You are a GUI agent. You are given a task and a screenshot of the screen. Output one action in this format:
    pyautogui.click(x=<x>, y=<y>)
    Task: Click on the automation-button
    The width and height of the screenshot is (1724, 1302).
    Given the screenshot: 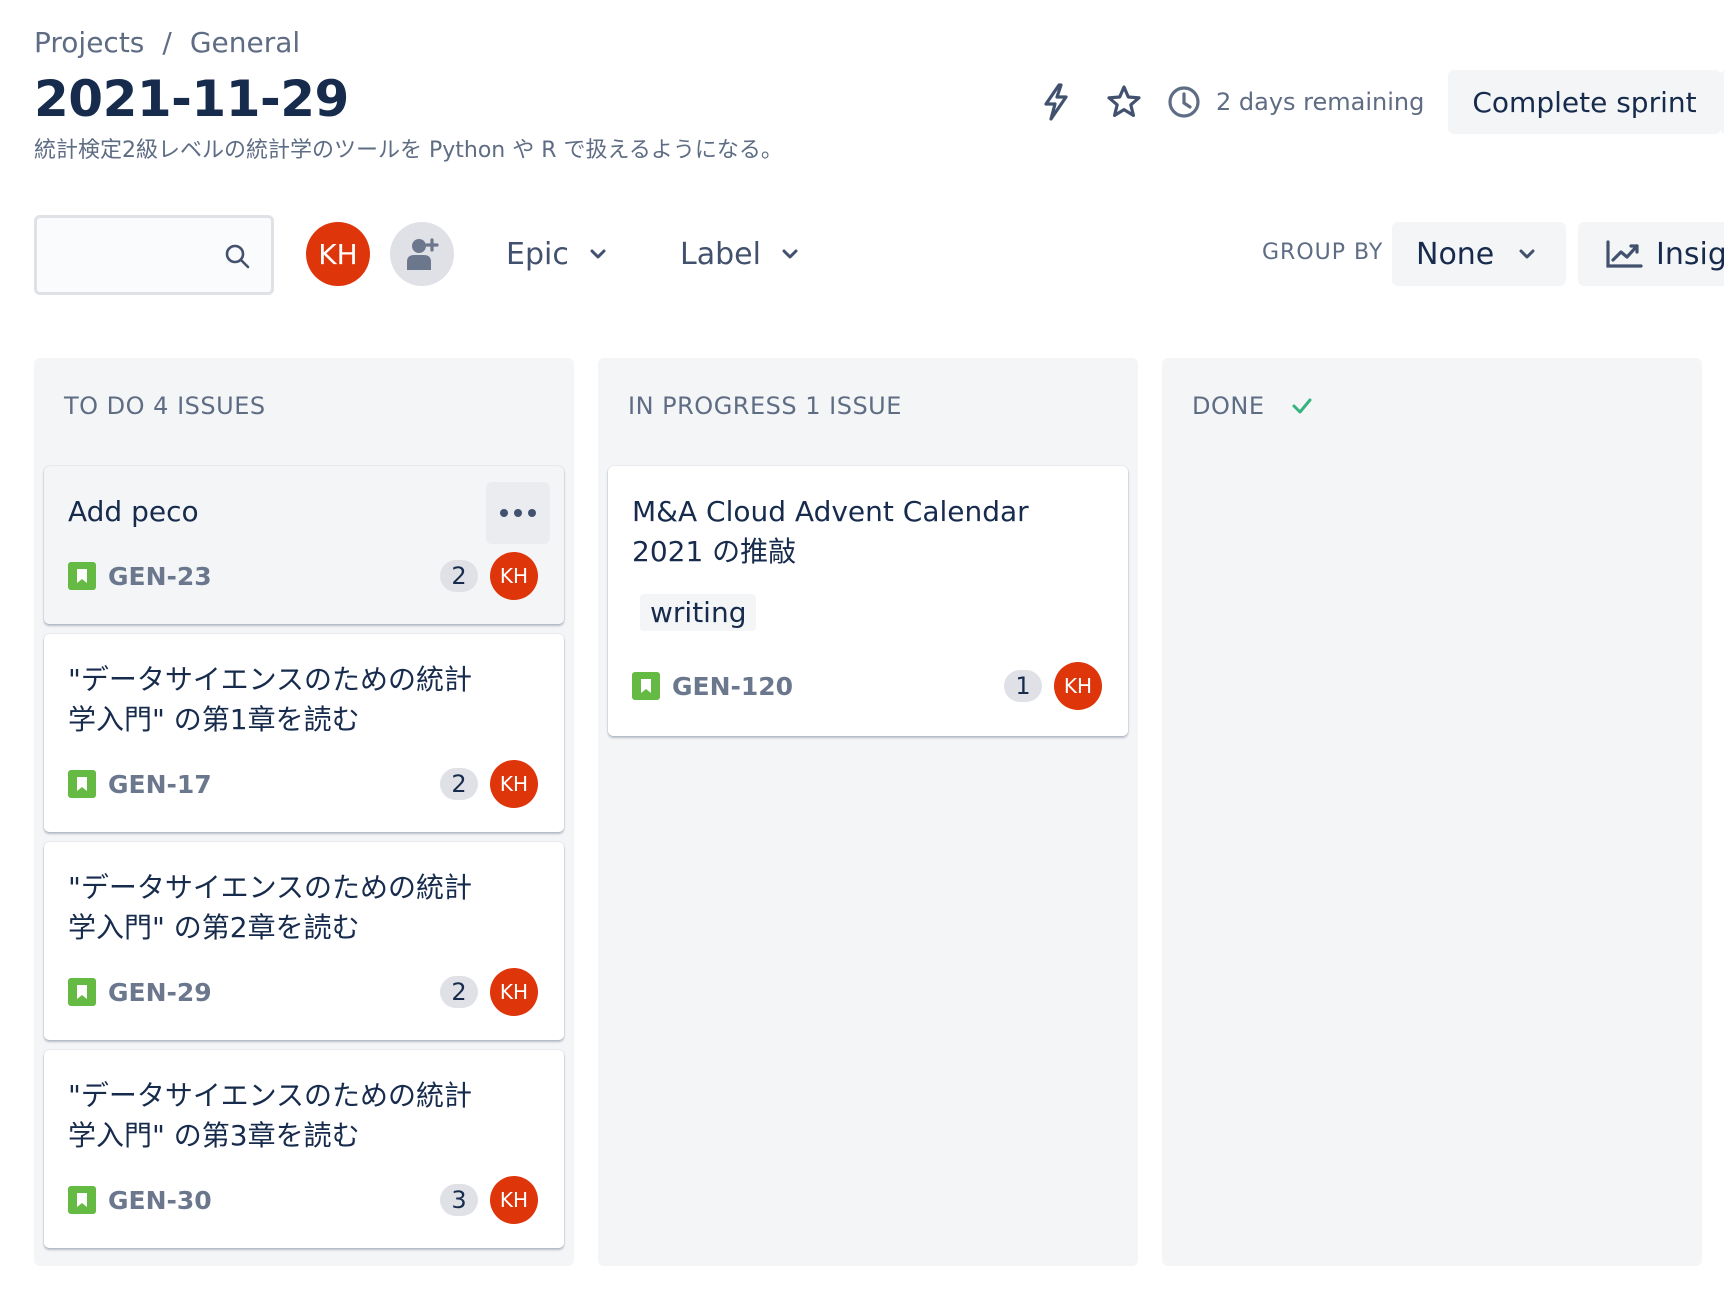 What is the action you would take?
    pyautogui.click(x=1056, y=102)
    